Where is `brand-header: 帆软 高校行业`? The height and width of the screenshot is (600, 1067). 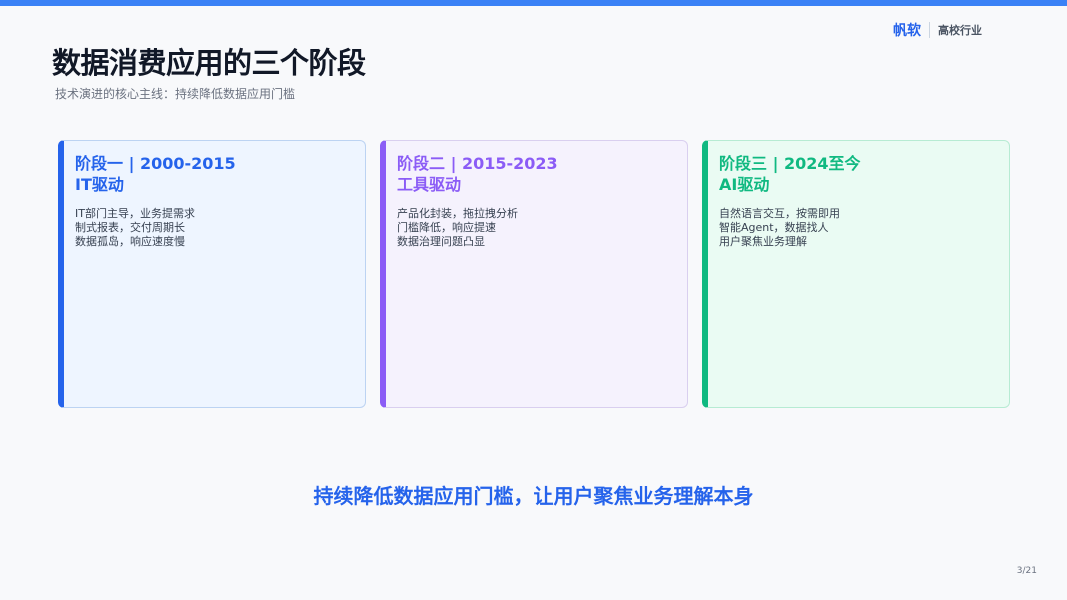 brand-header: 帆软 高校行业 is located at coordinates (937, 30).